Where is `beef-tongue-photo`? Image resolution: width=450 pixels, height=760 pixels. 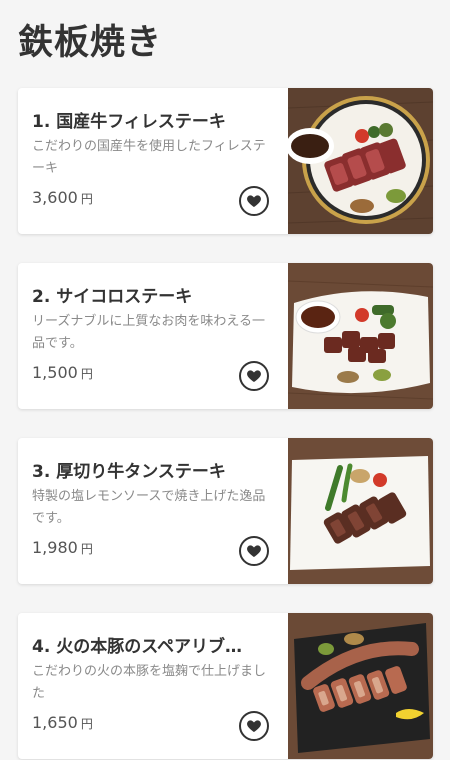
beef-tongue-photo is located at coordinates (360, 511).